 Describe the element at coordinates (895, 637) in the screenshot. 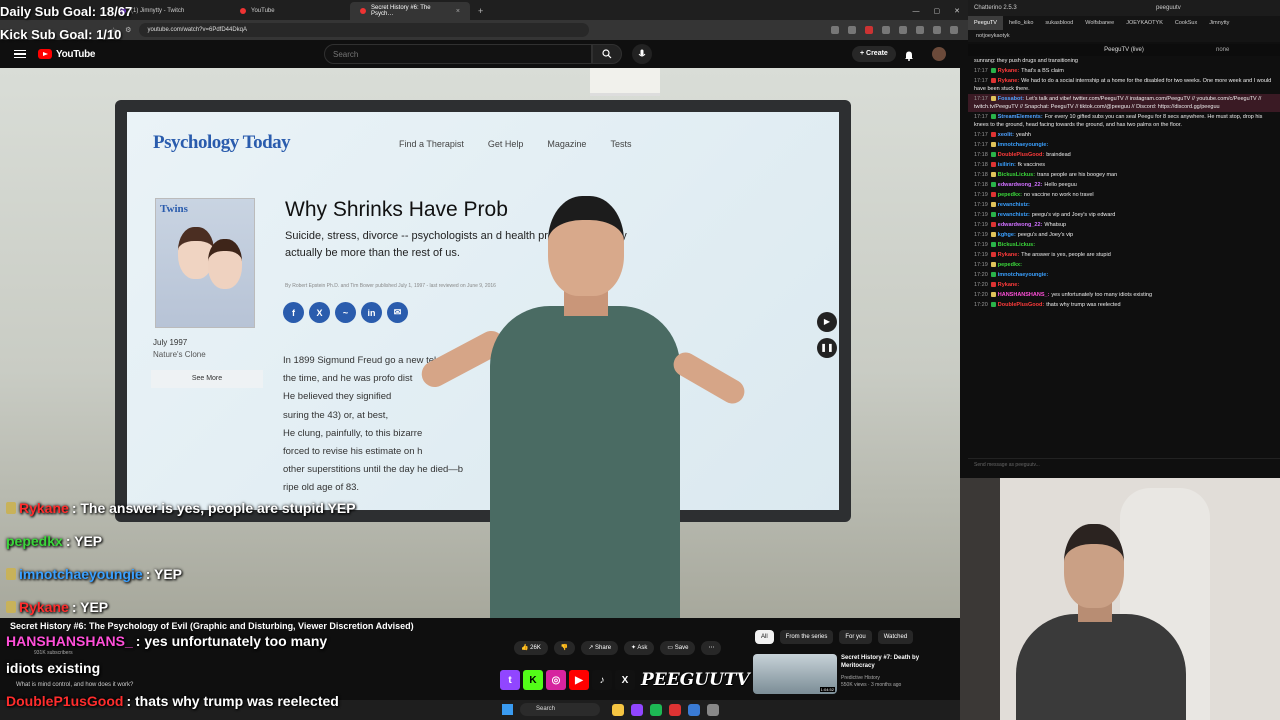

I see `chip-watched: Watched` at that location.